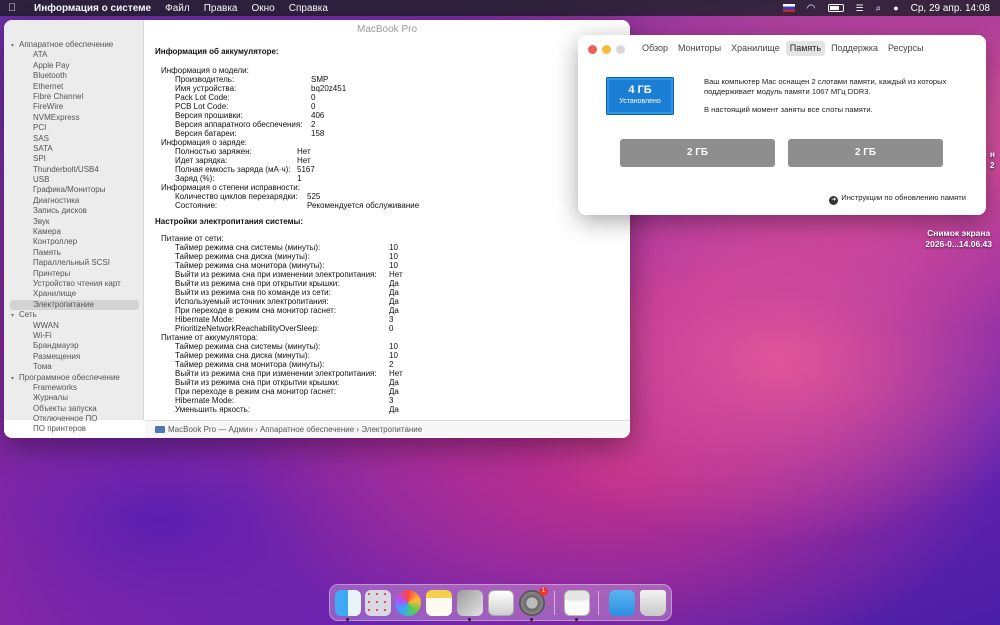 This screenshot has width=1000, height=625. Describe the element at coordinates (230, 187) in the screenshot. I see `info-key: Информация о степени исправности:` at that location.